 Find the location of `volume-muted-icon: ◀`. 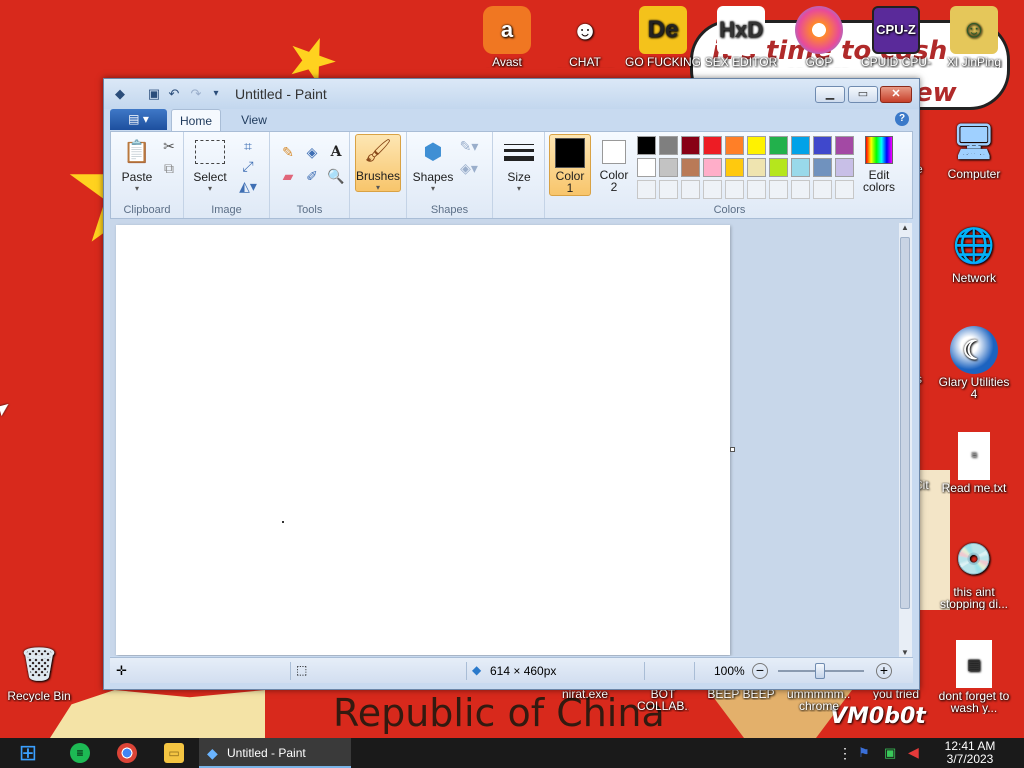

volume-muted-icon: ◀ is located at coordinates (913, 752).